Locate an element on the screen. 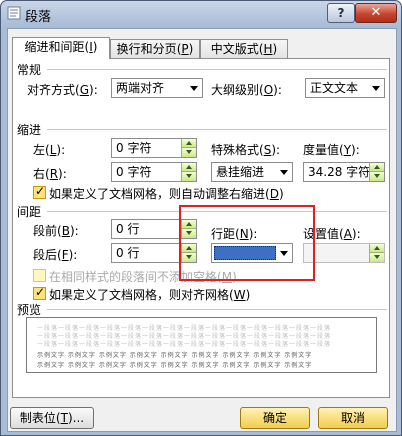 The width and height of the screenshot is (402, 436). line-spacing-label-text: 行距 is located at coordinates (223, 234).